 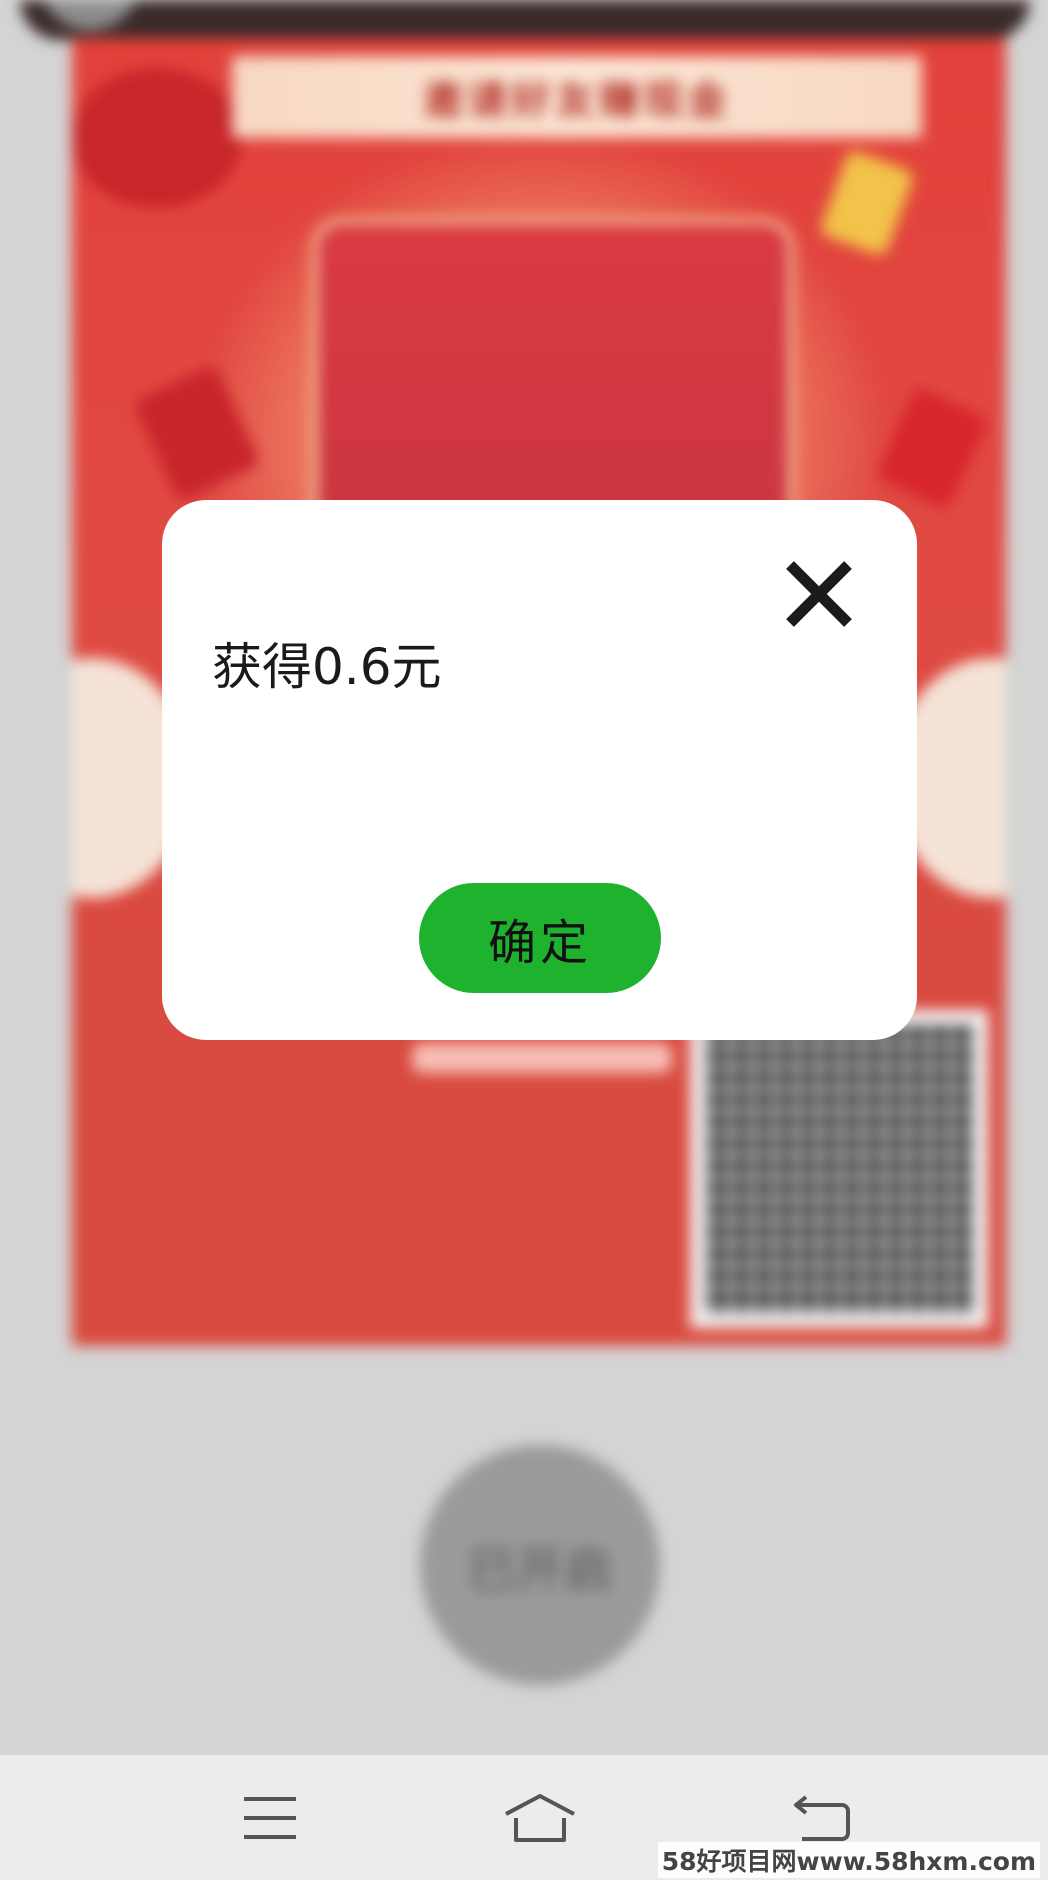 I want to click on watermark: 58好项目网www.58hxm.com, so click(x=848, y=1860).